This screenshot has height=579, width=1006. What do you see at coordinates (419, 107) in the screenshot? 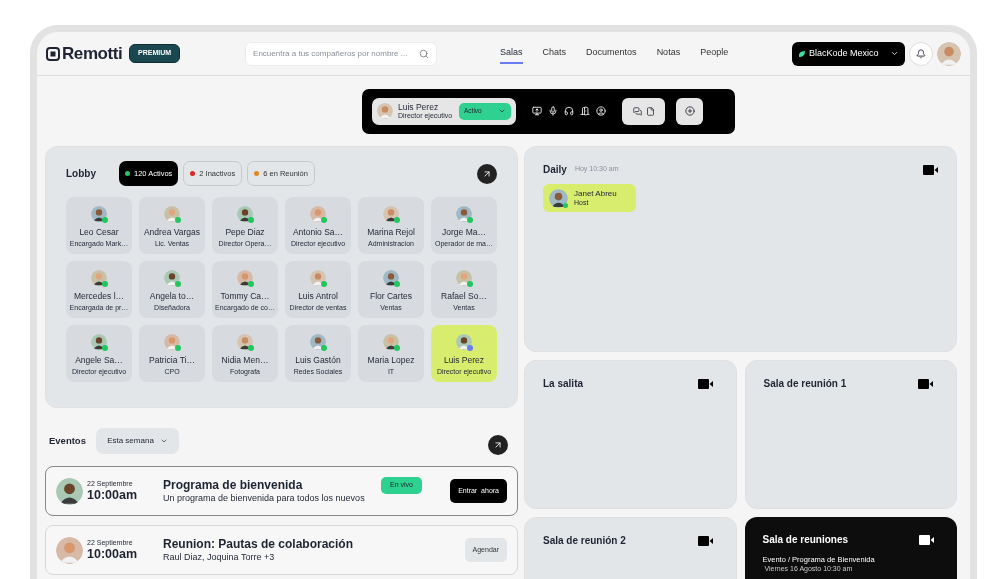
I see `user-name: Luis Perez` at bounding box center [419, 107].